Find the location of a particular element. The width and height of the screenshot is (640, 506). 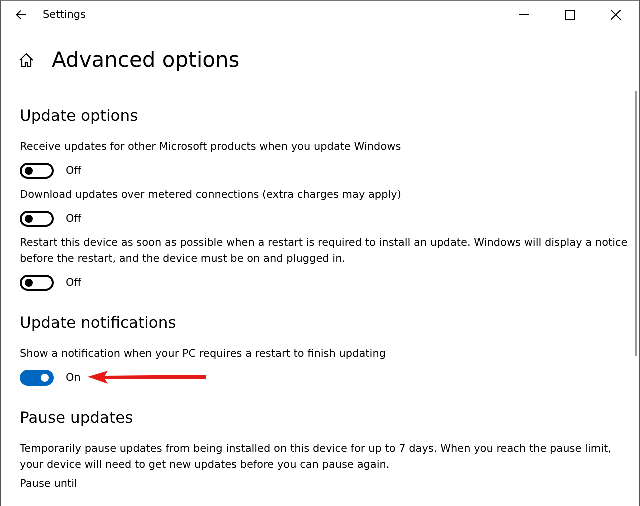

field-caption: Pause until is located at coordinates (49, 484).